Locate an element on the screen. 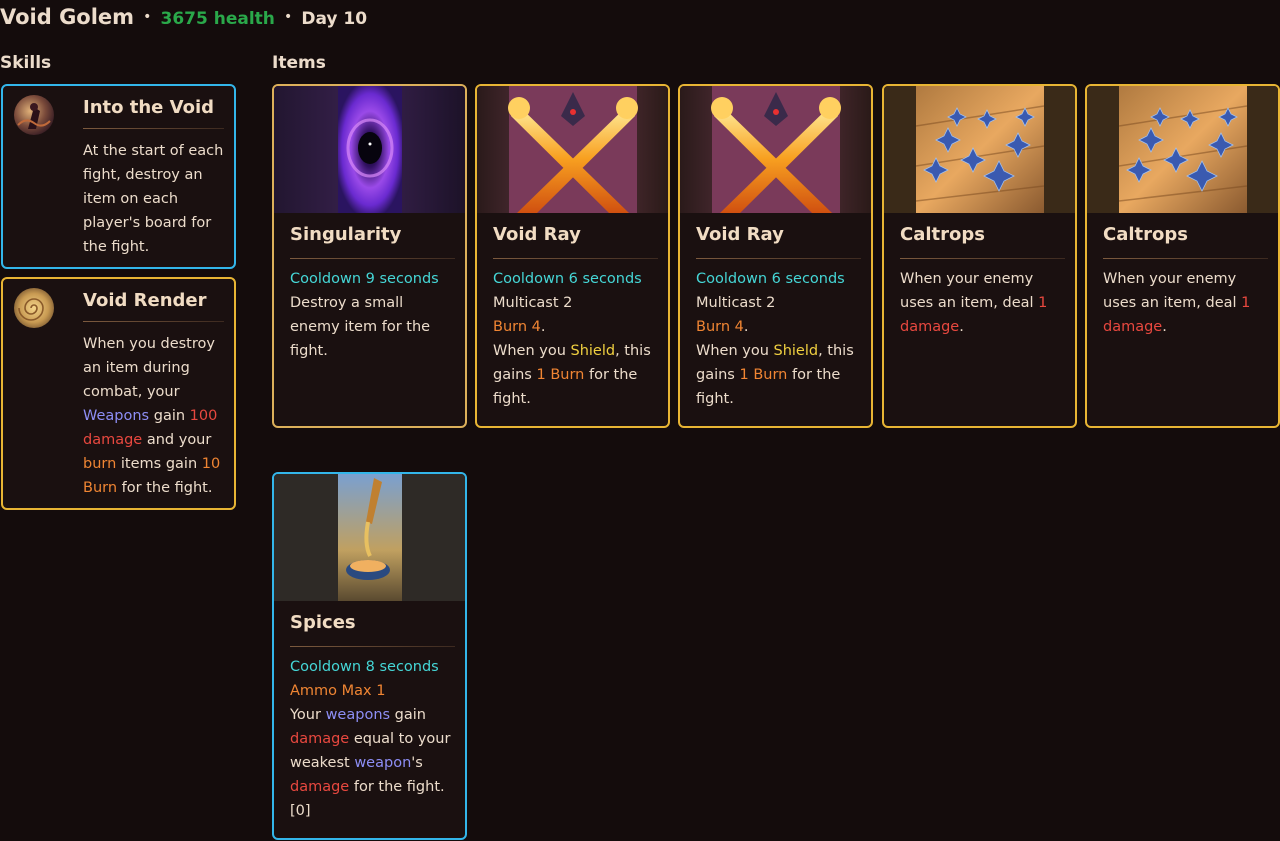 This screenshot has height=841, width=1280. spices-art-icon is located at coordinates (369, 537).